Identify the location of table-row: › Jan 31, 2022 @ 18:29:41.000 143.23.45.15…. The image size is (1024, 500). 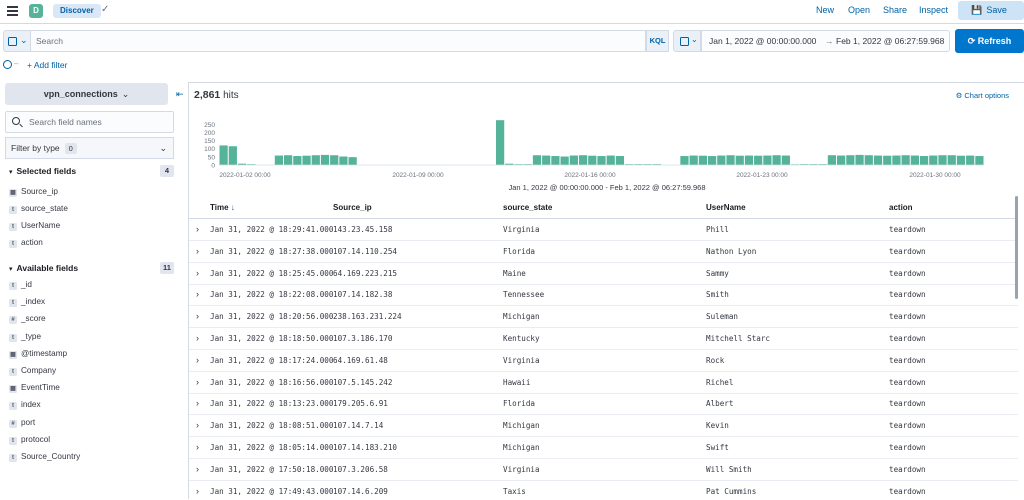
(603, 230).